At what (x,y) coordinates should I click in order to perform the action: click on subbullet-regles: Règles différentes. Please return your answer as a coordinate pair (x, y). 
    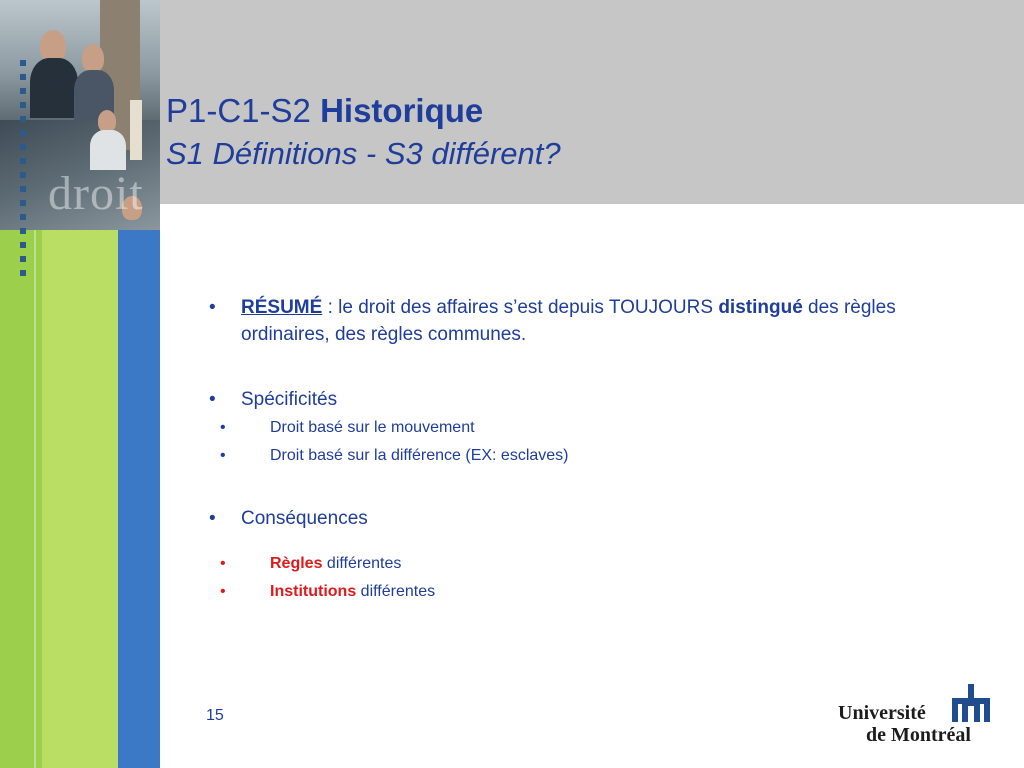
    Looking at the image, I should click on (570, 564).